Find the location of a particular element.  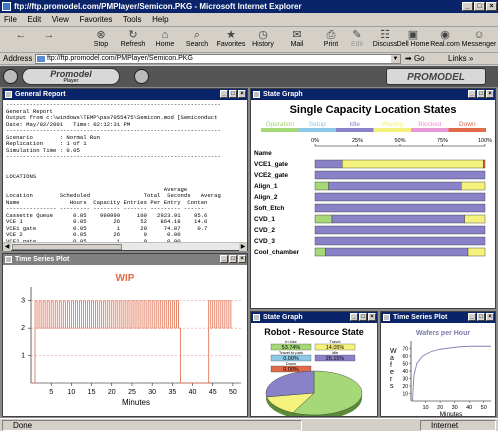

legend-label-4: Blocked is located at coordinates (430, 124).